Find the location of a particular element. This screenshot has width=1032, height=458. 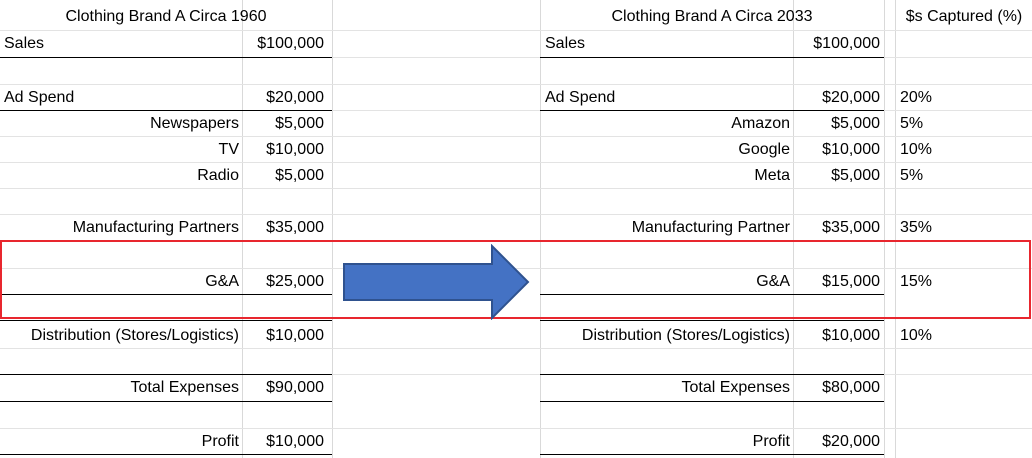

right-distribution-value: $10,000 is located at coordinates (837, 336).